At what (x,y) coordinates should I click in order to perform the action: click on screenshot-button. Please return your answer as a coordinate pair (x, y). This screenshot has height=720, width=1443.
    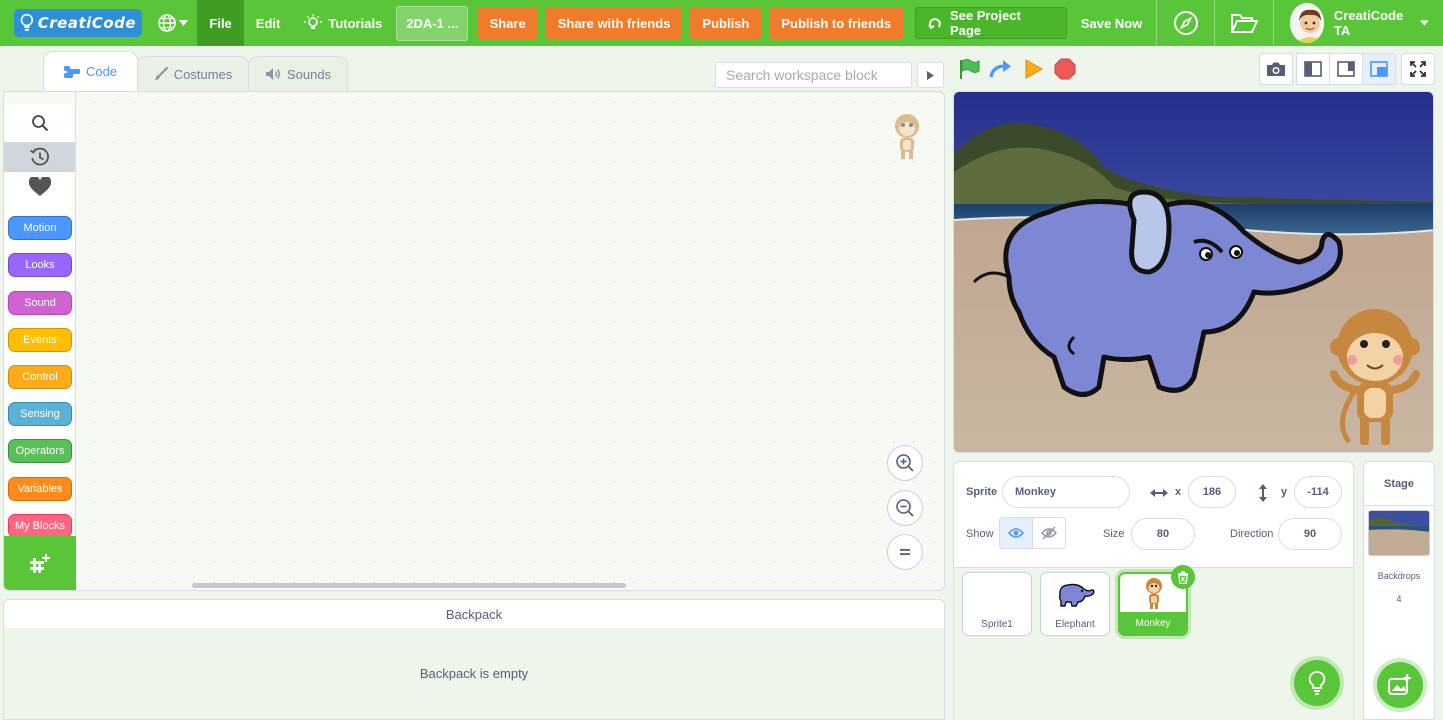
    Looking at the image, I should click on (1276, 69).